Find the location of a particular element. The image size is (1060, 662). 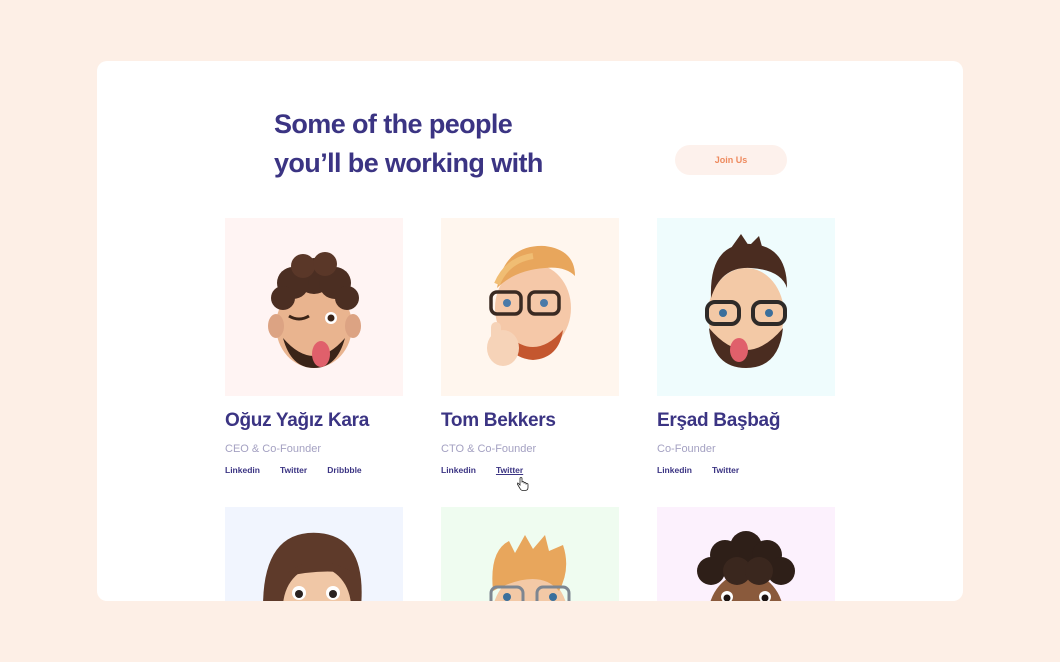

member-role: CTO & Co-Founder is located at coordinates (489, 449).